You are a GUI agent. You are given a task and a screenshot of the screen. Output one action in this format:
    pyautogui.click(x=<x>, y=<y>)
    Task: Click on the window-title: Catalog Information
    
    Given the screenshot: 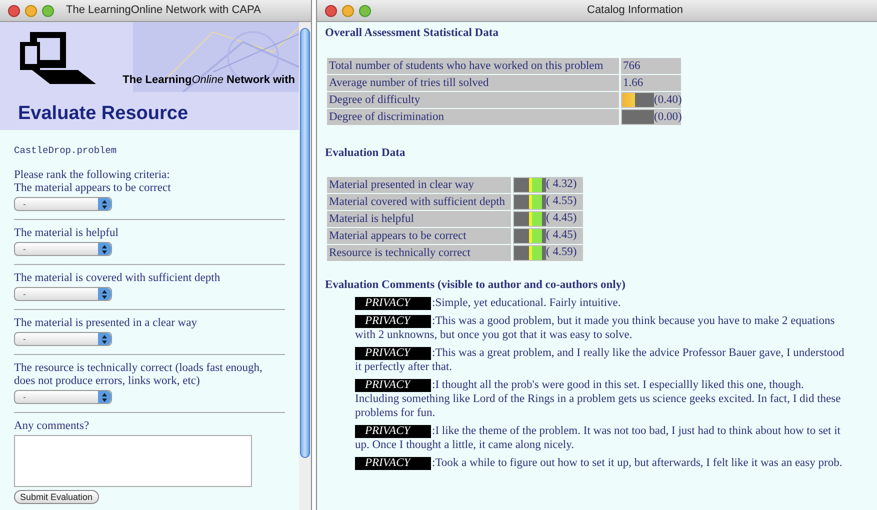 What is the action you would take?
    pyautogui.click(x=635, y=10)
    